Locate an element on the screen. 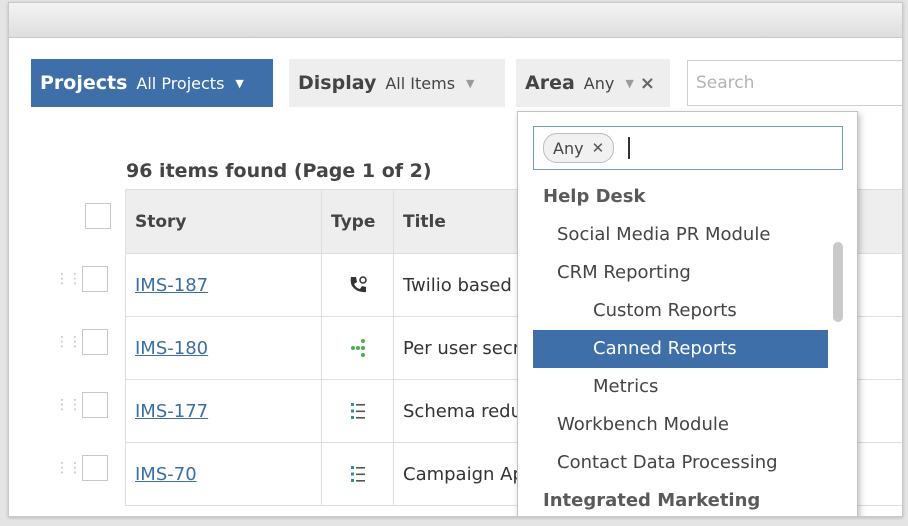  story-cell: IMS-70 is located at coordinates (223, 474).